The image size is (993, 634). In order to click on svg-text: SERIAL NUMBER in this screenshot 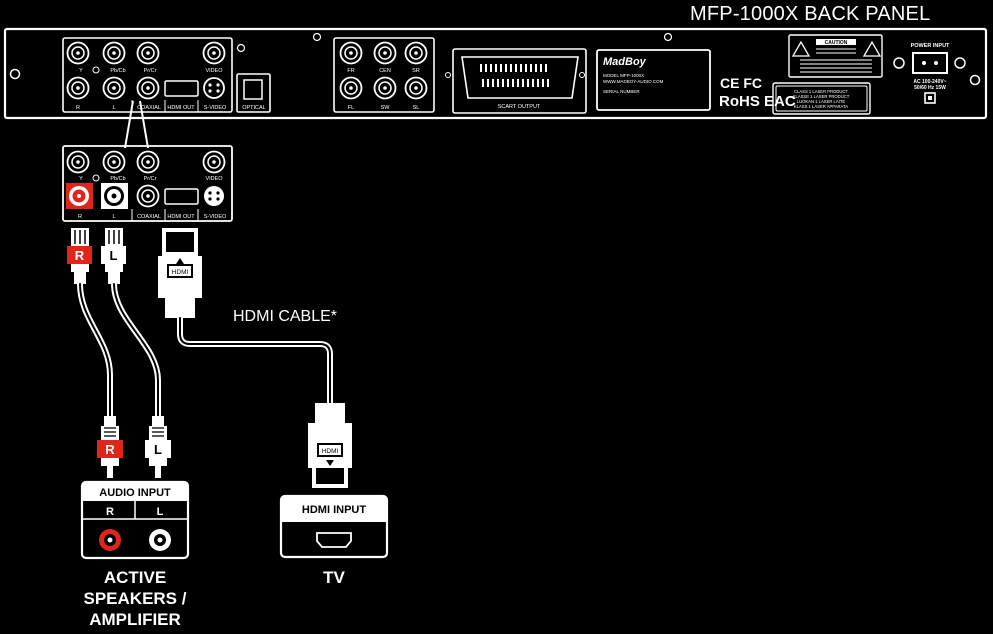, I will do `click(621, 91)`.